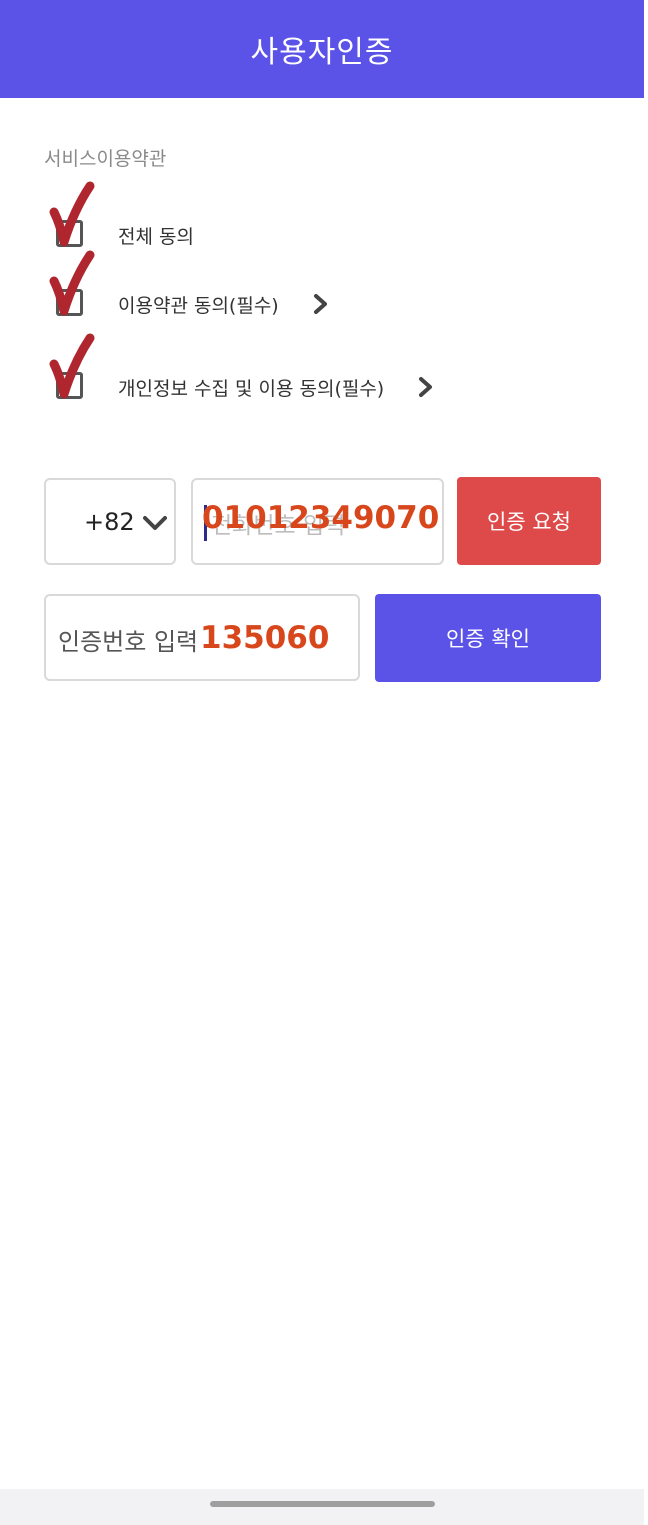 The width and height of the screenshot is (648, 1525). I want to click on home-indicator, so click(322, 1504).